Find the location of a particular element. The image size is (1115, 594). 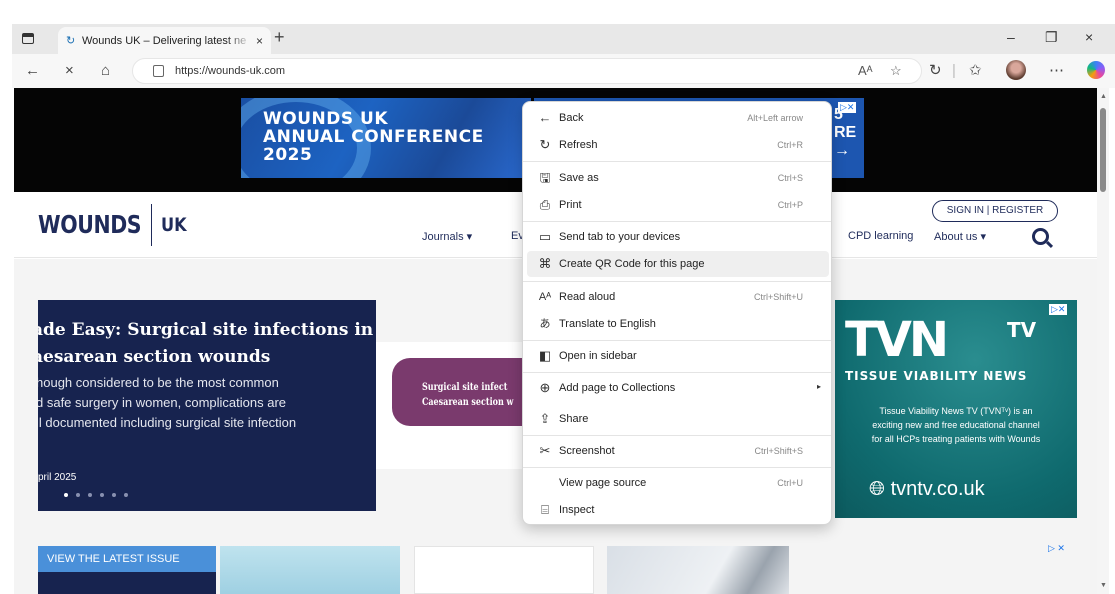

menu-item-label: Refresh is located at coordinates (578, 145).